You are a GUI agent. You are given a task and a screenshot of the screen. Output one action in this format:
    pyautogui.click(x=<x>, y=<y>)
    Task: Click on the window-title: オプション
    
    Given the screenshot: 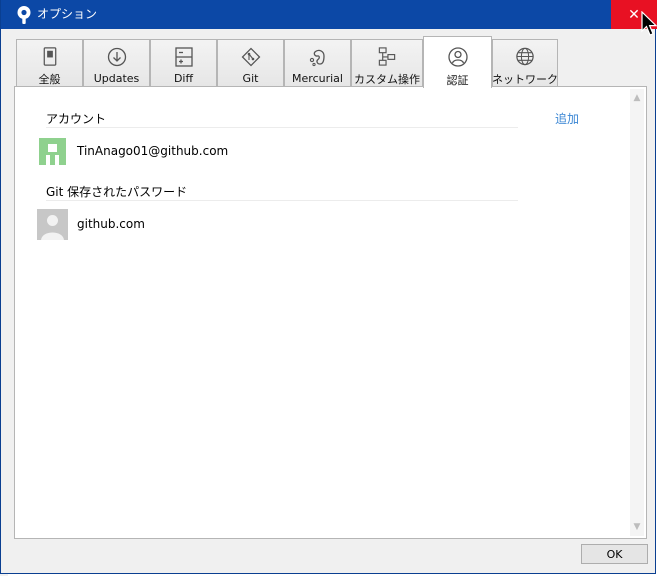 What is the action you would take?
    pyautogui.click(x=67, y=14)
    